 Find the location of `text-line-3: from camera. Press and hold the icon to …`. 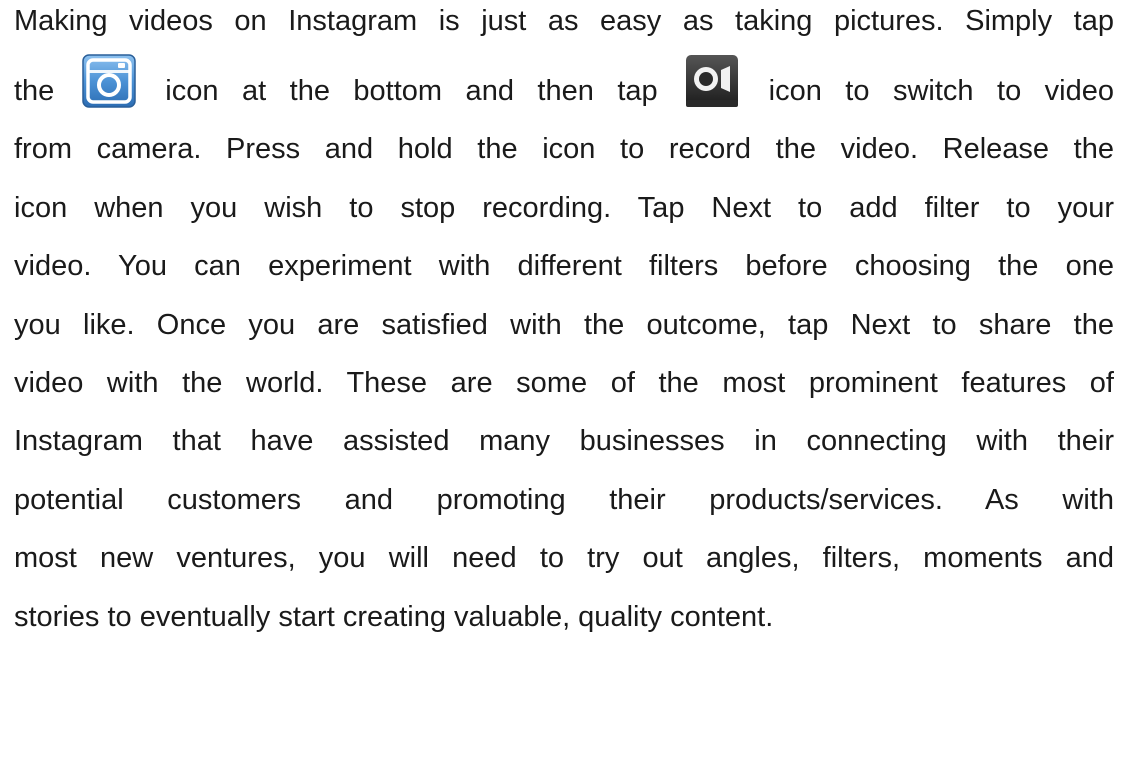

text-line-3: from camera. Press and hold the icon to … is located at coordinates (564, 149).